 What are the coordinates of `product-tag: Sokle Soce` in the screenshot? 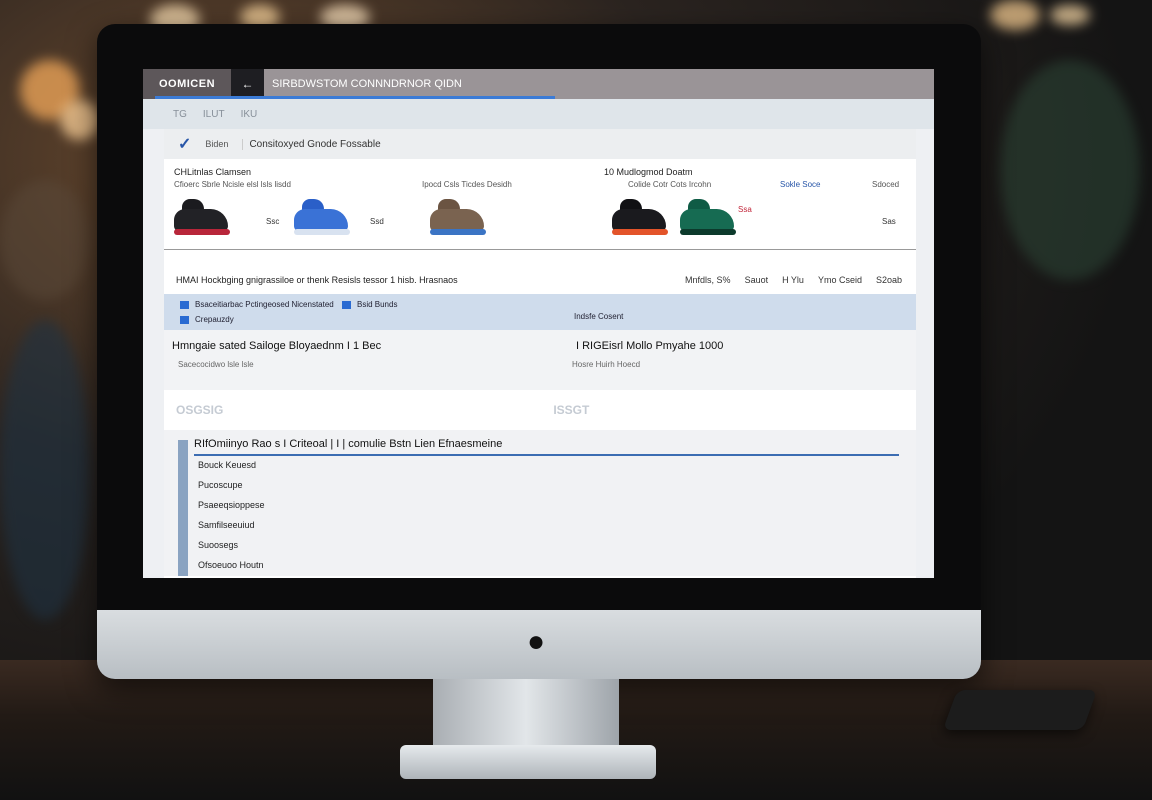 It's located at (800, 184).